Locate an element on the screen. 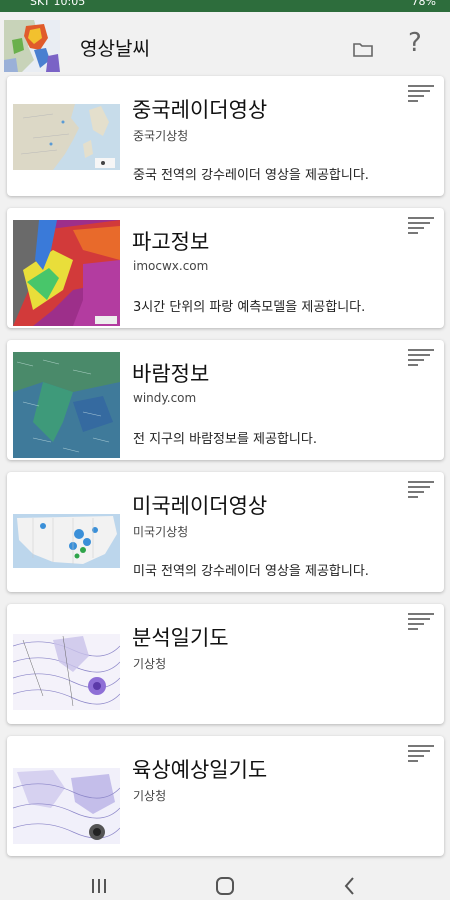  recents-icon is located at coordinates (99, 886).